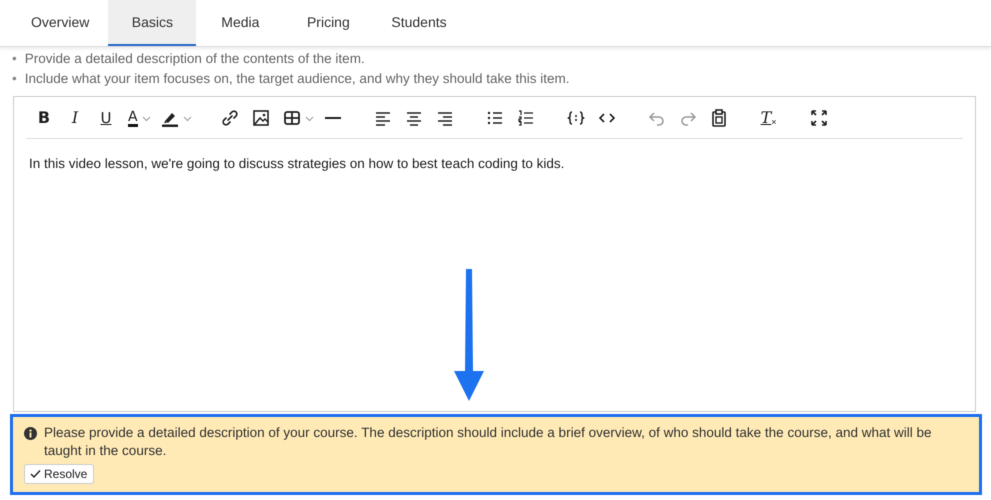 The image size is (991, 500). Describe the element at coordinates (525, 118) in the screenshot. I see `numbered-list-icon` at that location.